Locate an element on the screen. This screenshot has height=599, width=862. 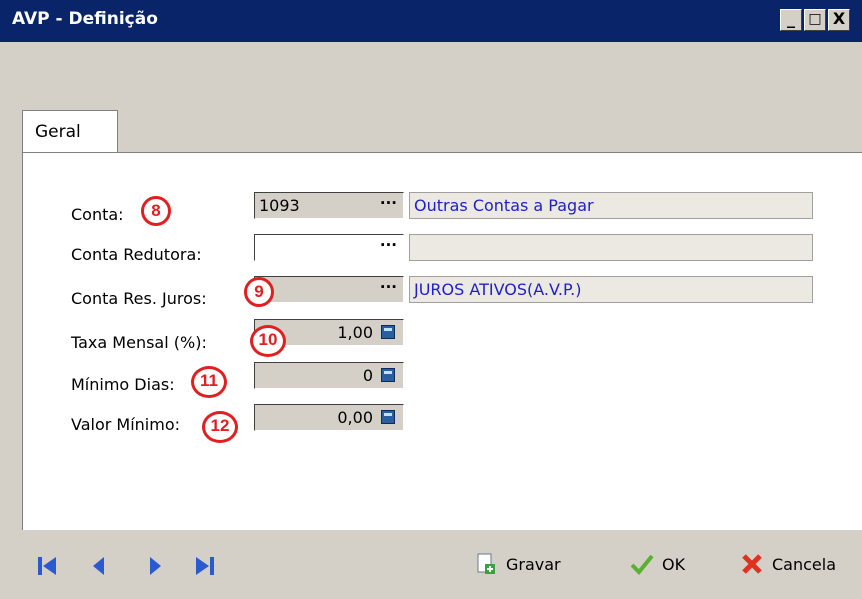
ok-button: OK is located at coordinates (670, 566).